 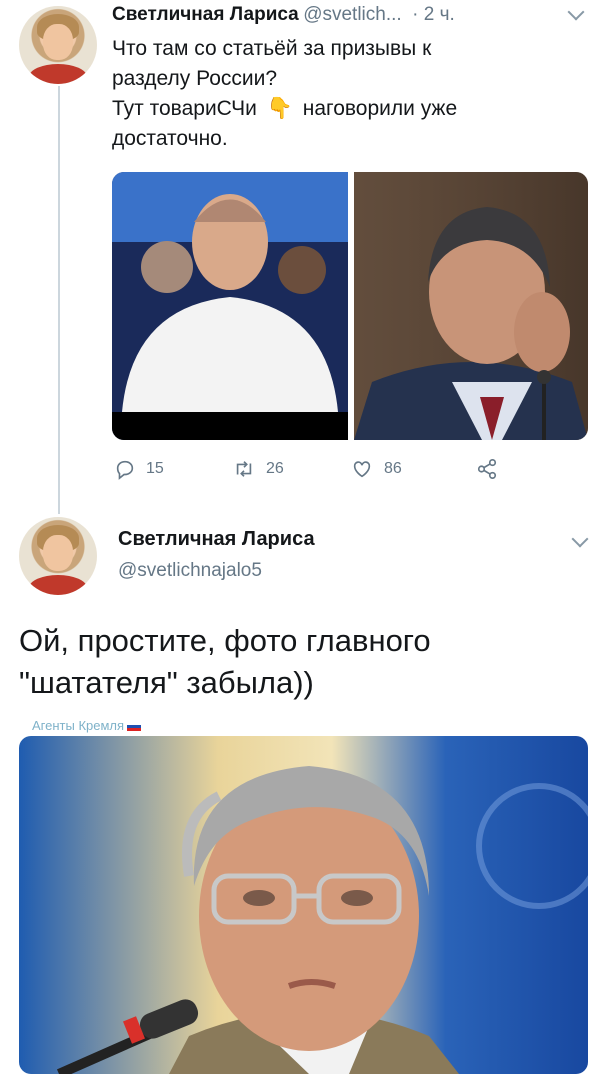 I want to click on tweet-text-line: Тут товариСЧи 👇 наговорили уже, so click(x=285, y=108).